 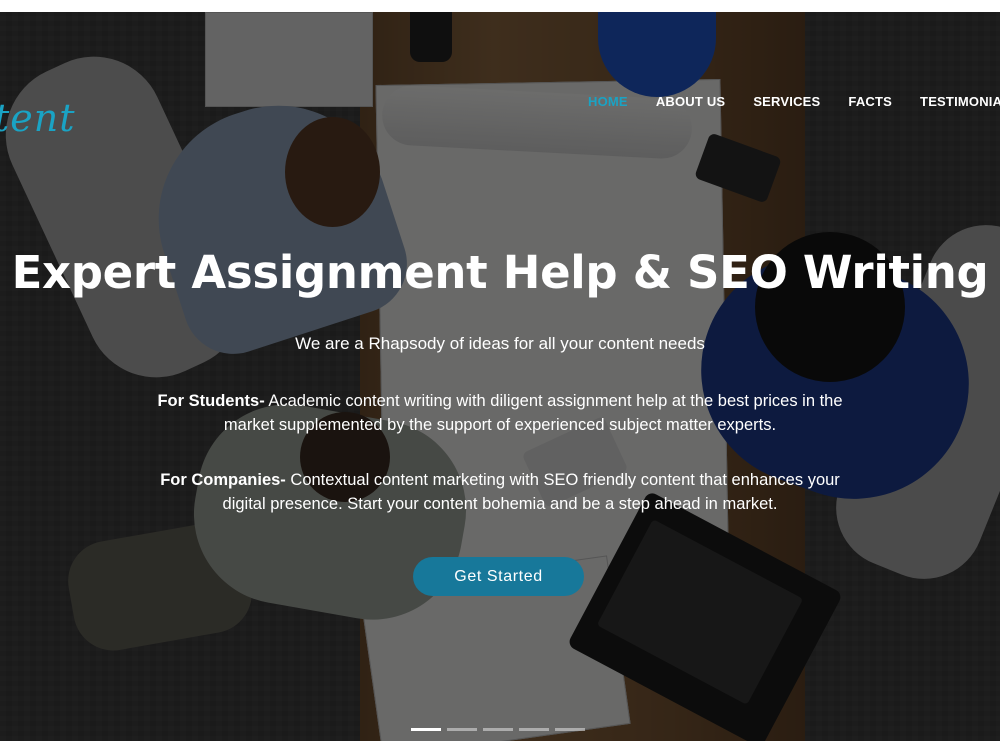 What do you see at coordinates (223, 480) in the screenshot?
I see `companies-label: For Companies-` at bounding box center [223, 480].